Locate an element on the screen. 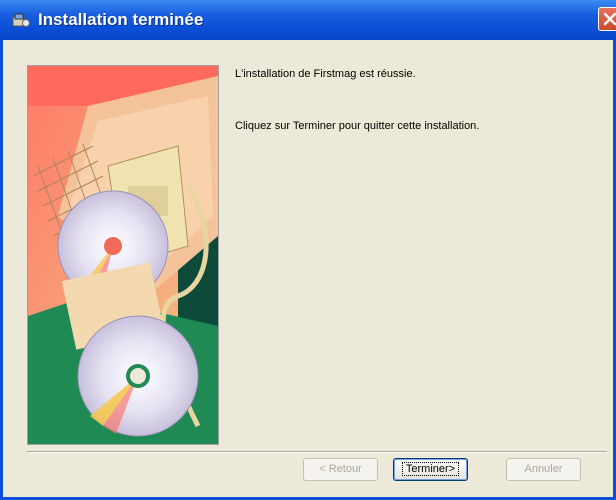 The height and width of the screenshot is (500, 616). finish-button-label: Terminer> is located at coordinates (430, 469).